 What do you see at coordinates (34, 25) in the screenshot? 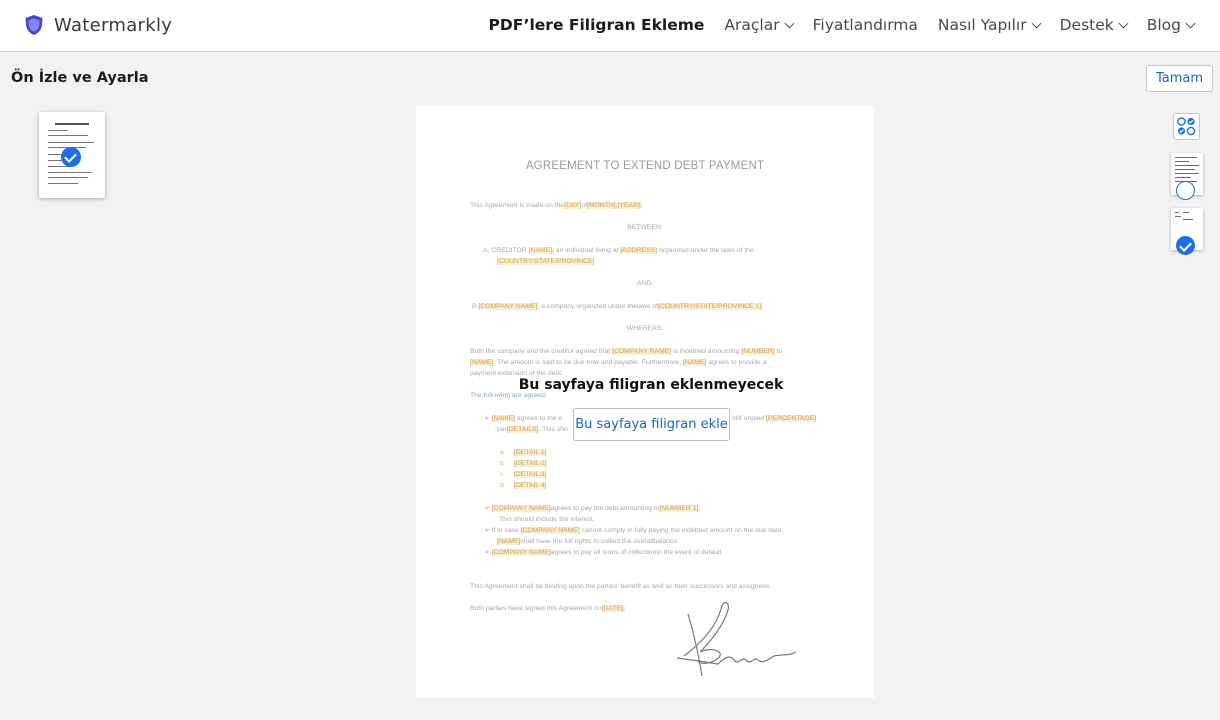
I see `shield-logo-icon` at bounding box center [34, 25].